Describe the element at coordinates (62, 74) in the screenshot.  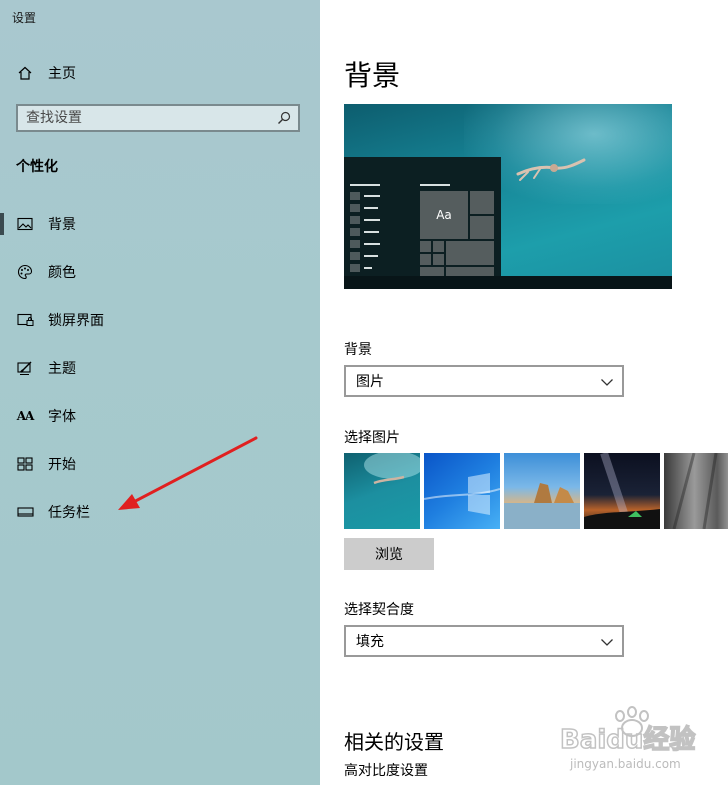
I see `sidebar-home-label: 主页` at that location.